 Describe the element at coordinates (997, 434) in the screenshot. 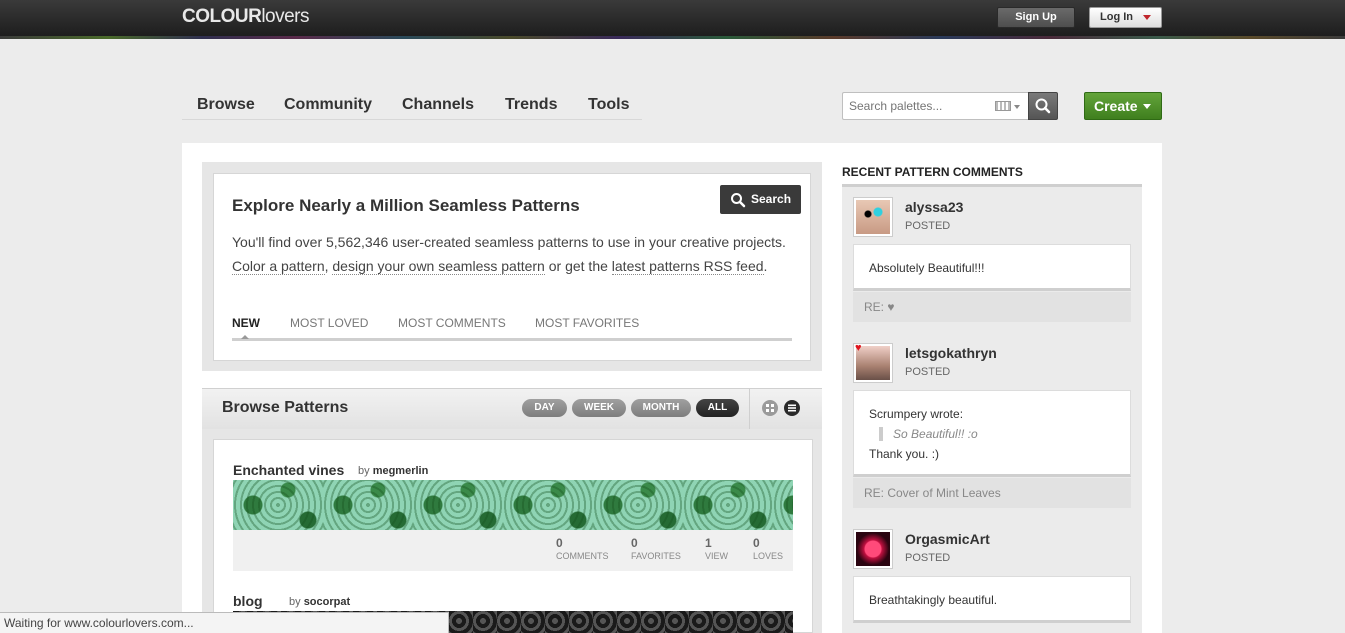

I see `comment-quote: So Beautiful!! :o` at that location.